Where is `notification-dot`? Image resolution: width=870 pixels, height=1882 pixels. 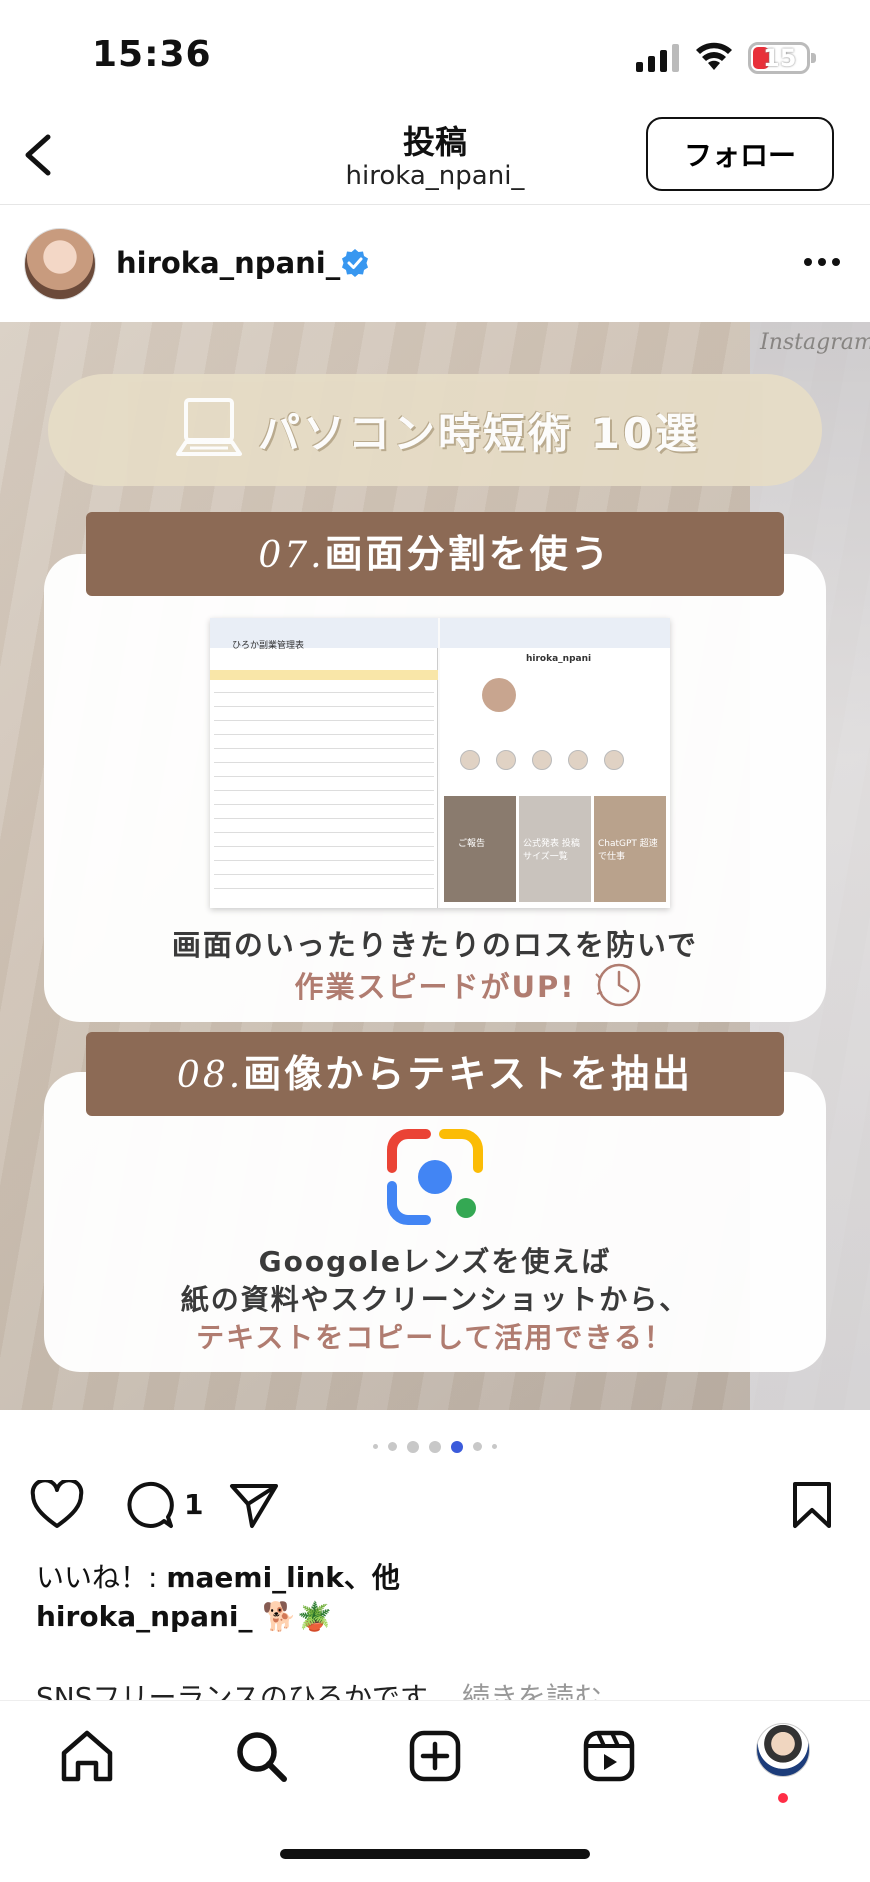
notification-dot is located at coordinates (783, 1798).